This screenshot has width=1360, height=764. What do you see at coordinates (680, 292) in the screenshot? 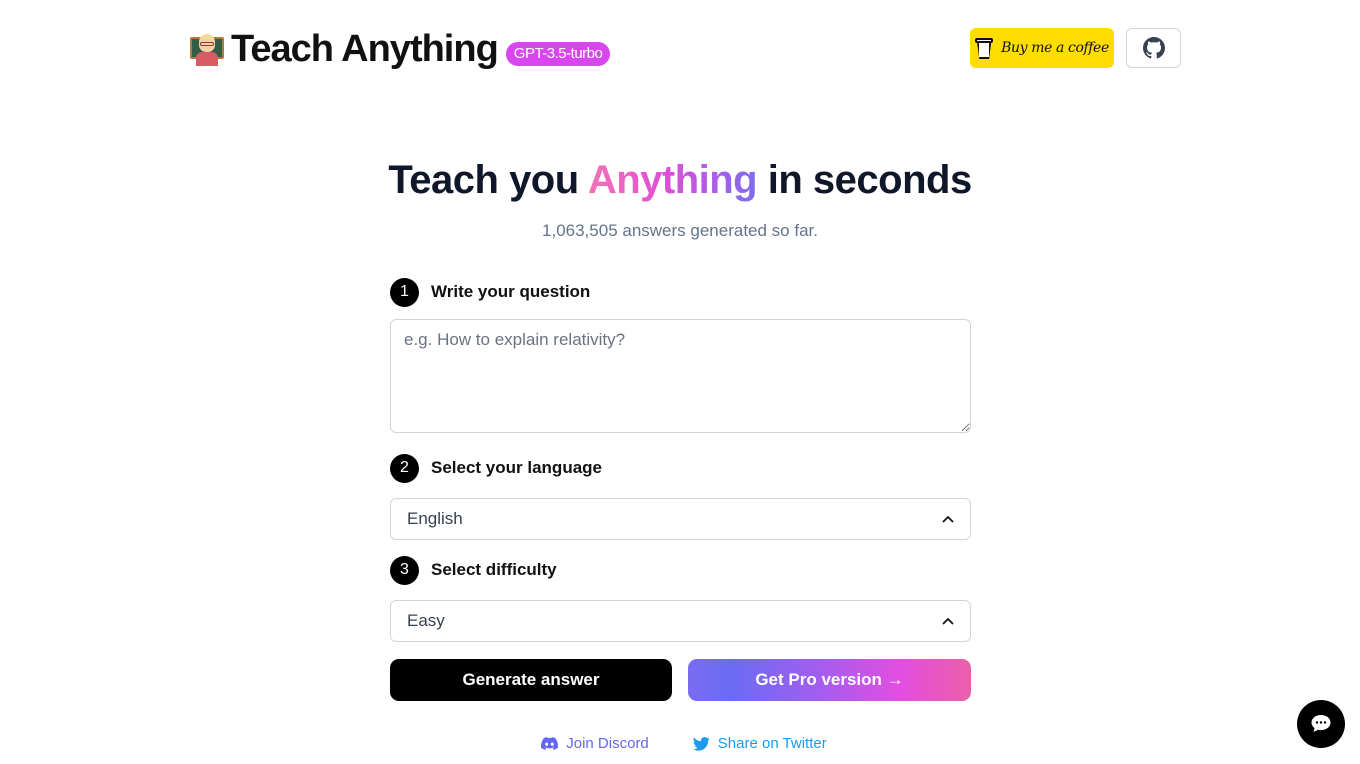
I see `step-question: 1 Write your question` at bounding box center [680, 292].